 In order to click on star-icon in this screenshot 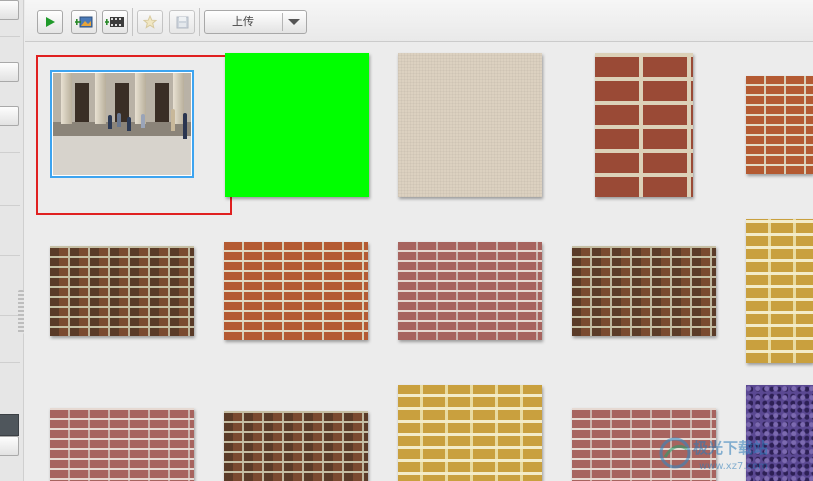, I will do `click(150, 22)`.